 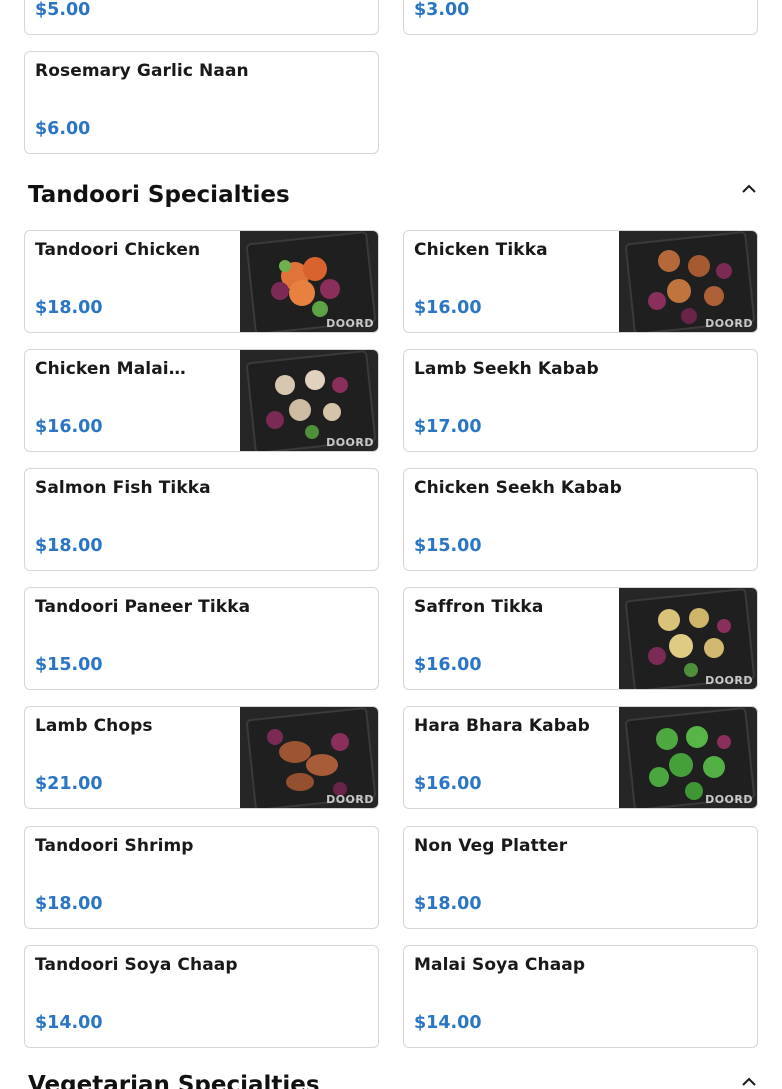 What do you see at coordinates (201, 281) in the screenshot?
I see `menu-item-card: Tandoori Chicken $18.00 DOORD` at bounding box center [201, 281].